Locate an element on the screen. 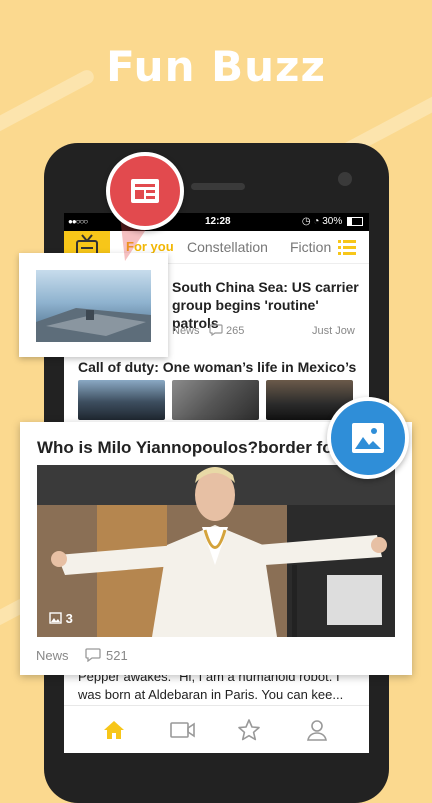 The height and width of the screenshot is (803, 432). news-item-category: News is located at coordinates (186, 331).